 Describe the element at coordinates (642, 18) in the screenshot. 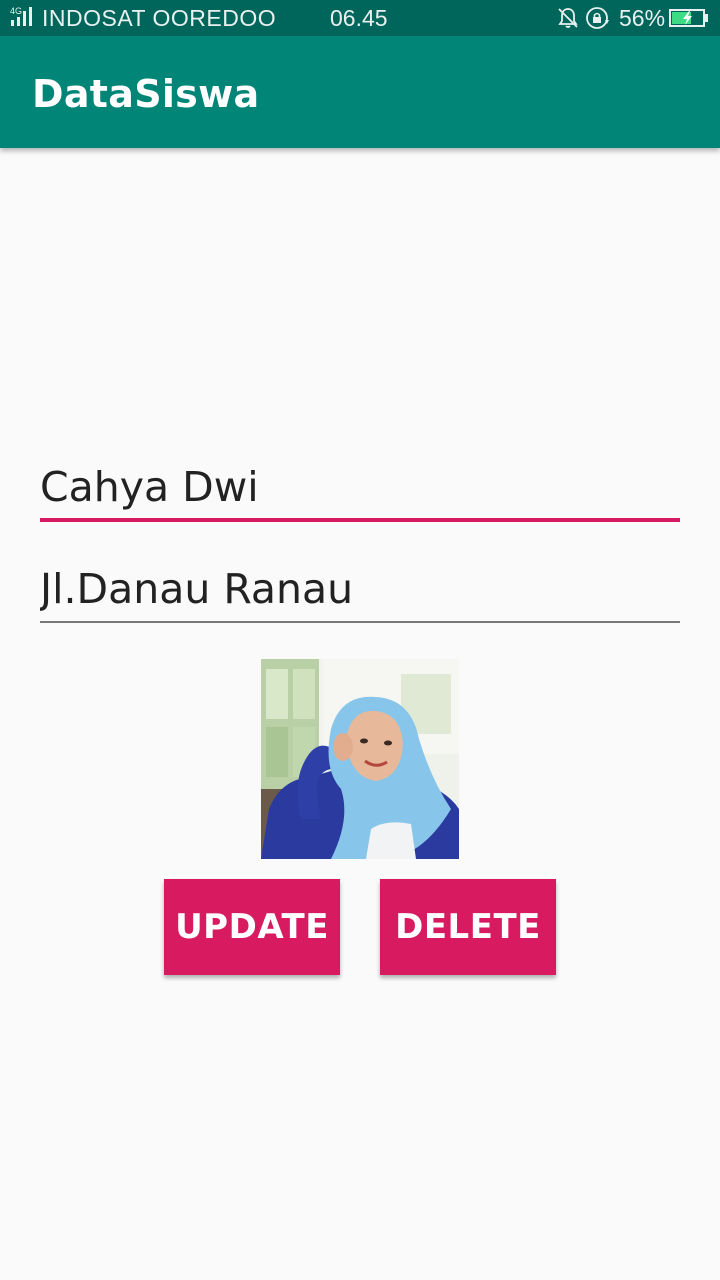

I see `battery-percent: 56%` at that location.